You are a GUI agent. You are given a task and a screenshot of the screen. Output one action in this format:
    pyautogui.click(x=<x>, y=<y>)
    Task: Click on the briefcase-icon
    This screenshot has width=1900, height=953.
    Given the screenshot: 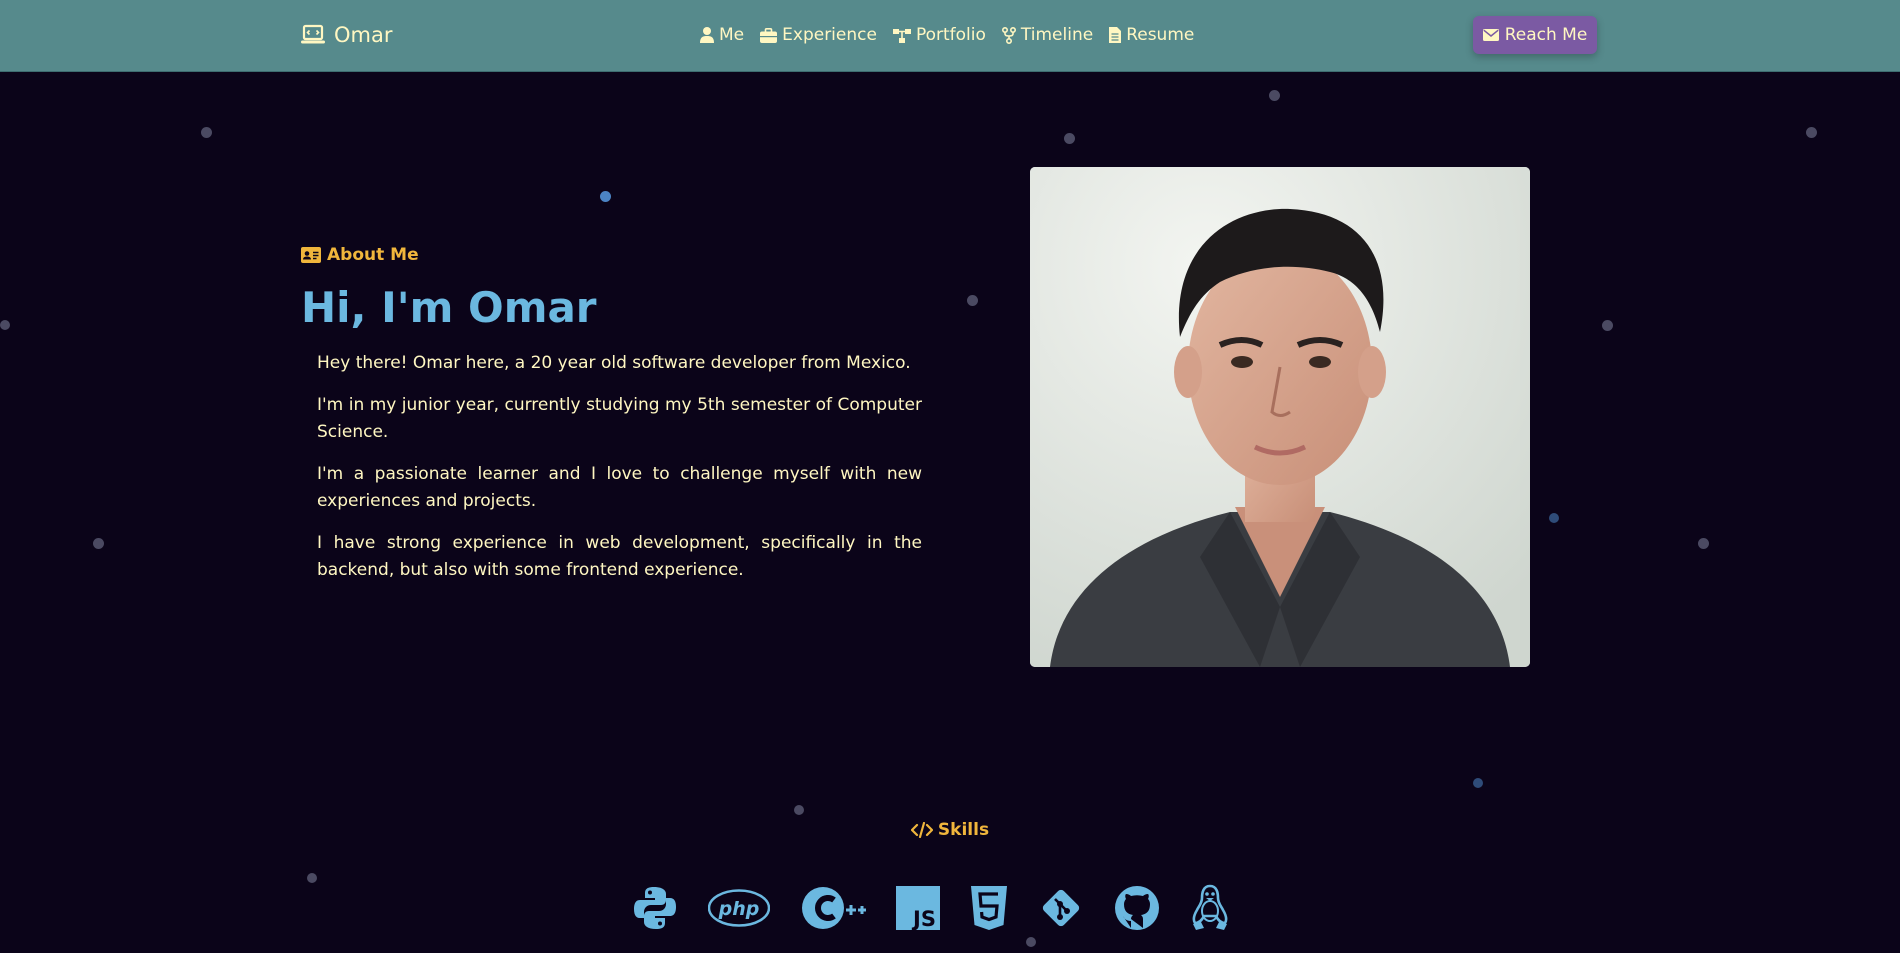 What is the action you would take?
    pyautogui.click(x=769, y=35)
    